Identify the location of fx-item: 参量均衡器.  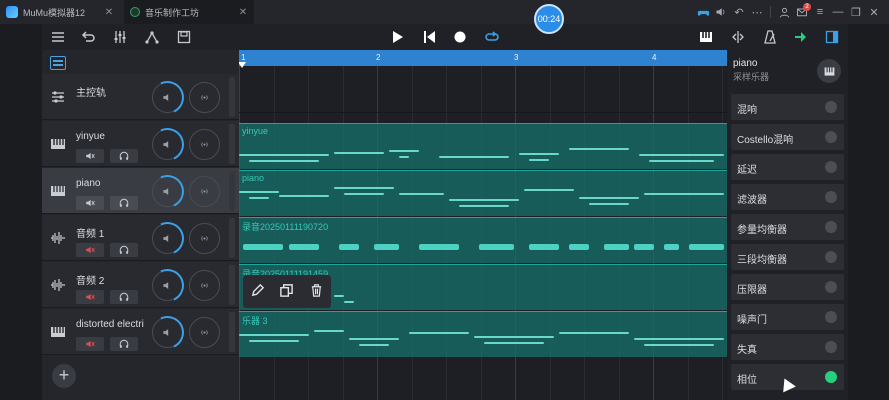
(787, 227).